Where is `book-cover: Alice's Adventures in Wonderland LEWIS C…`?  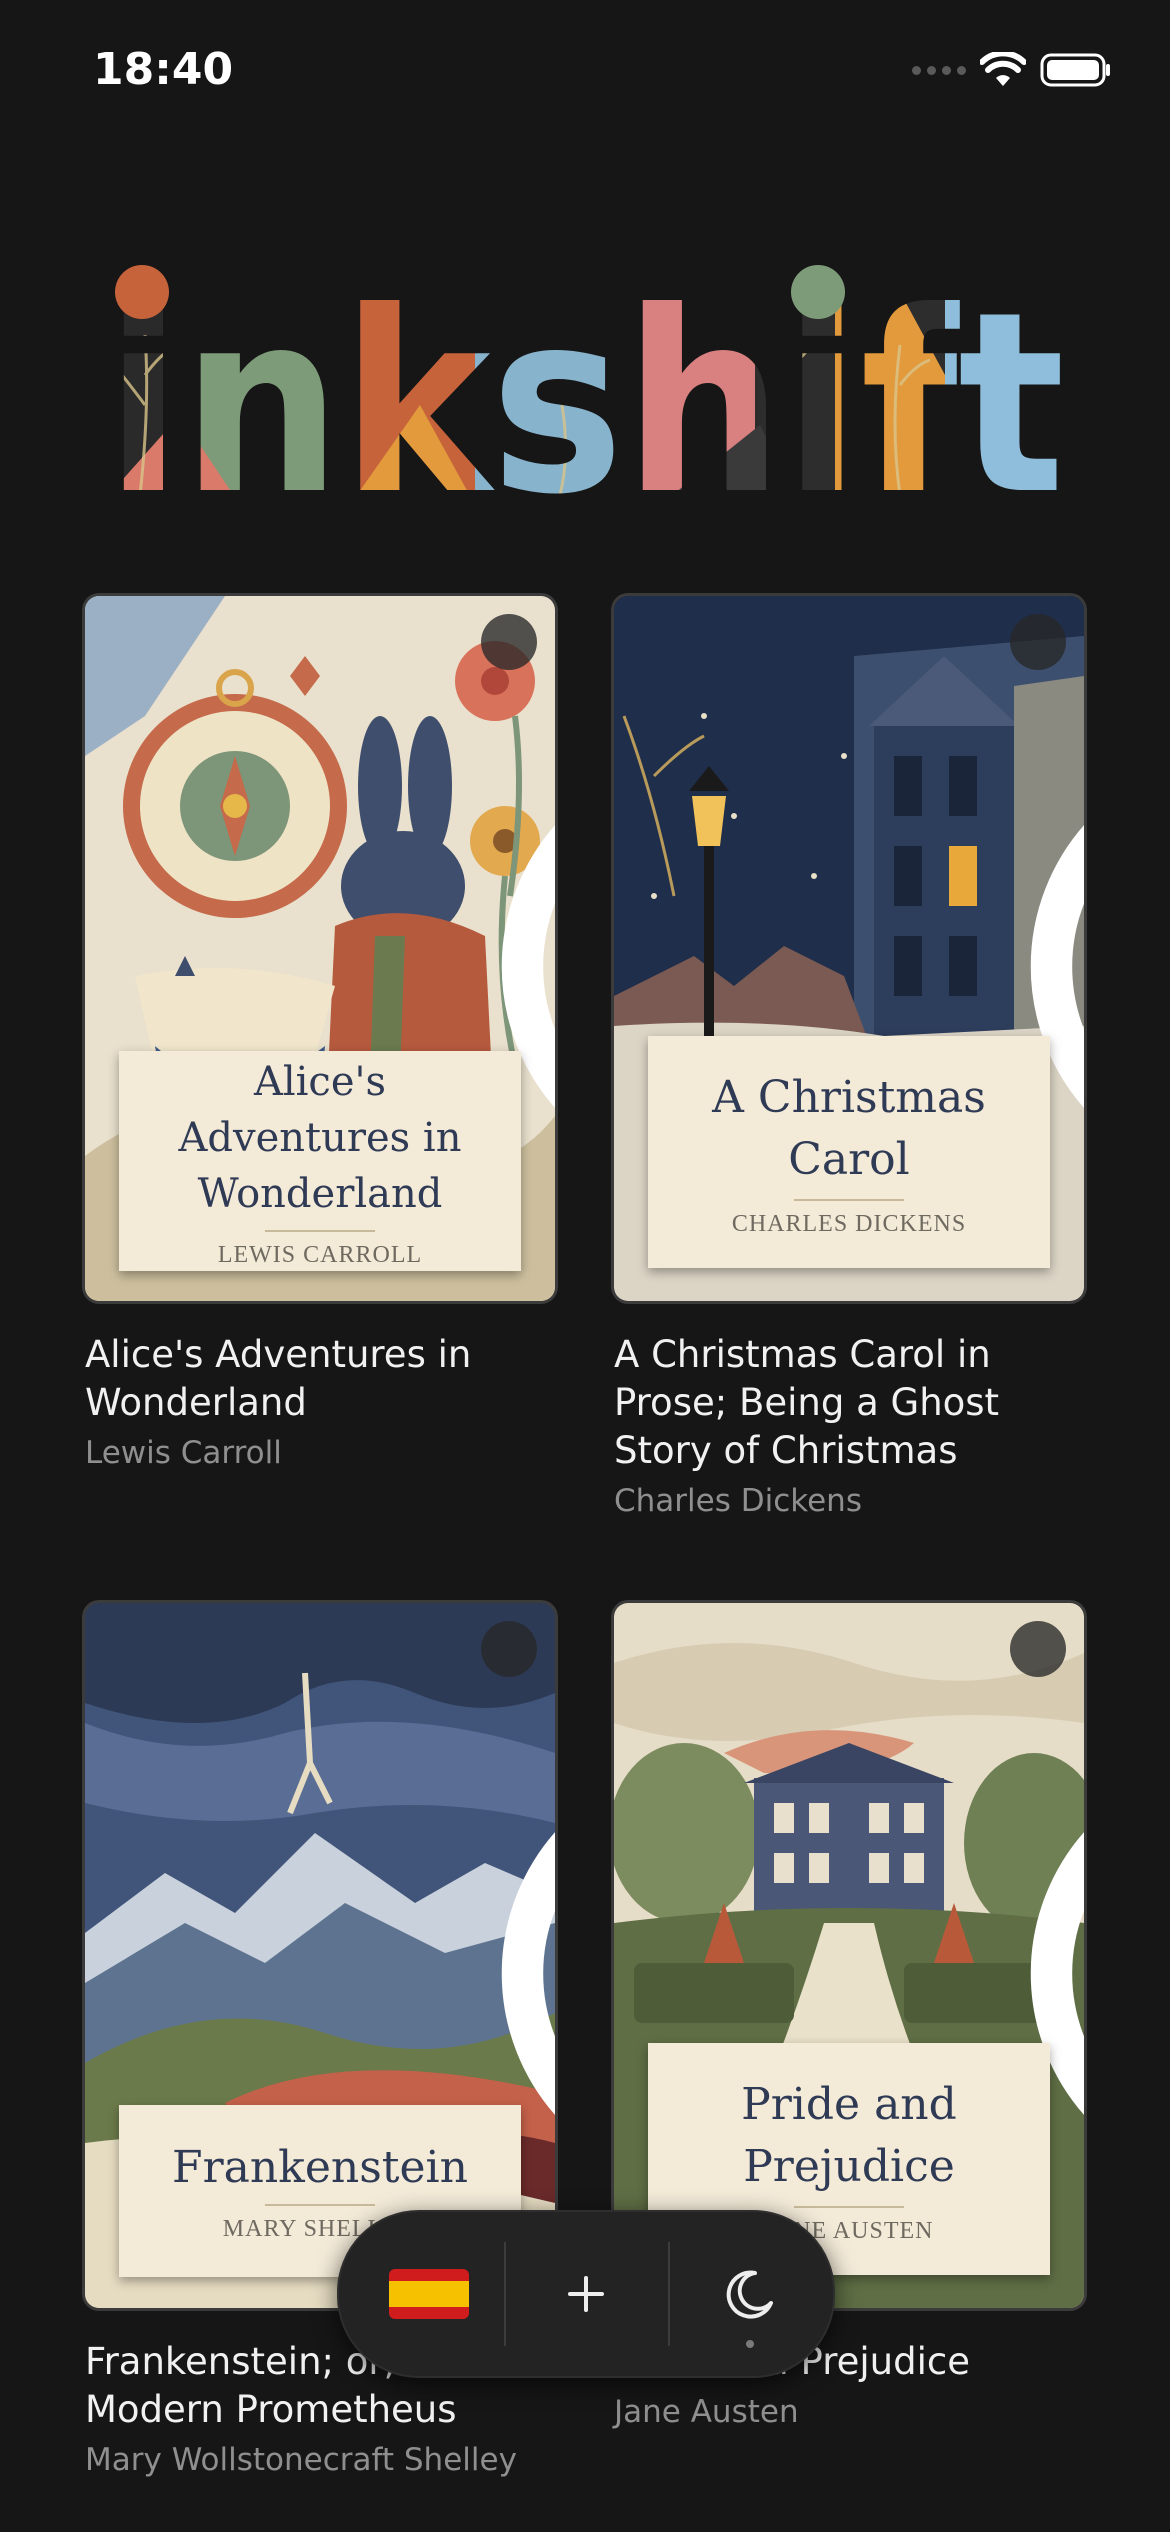 book-cover: Alice's Adventures in Wonderland LEWIS C… is located at coordinates (320, 948).